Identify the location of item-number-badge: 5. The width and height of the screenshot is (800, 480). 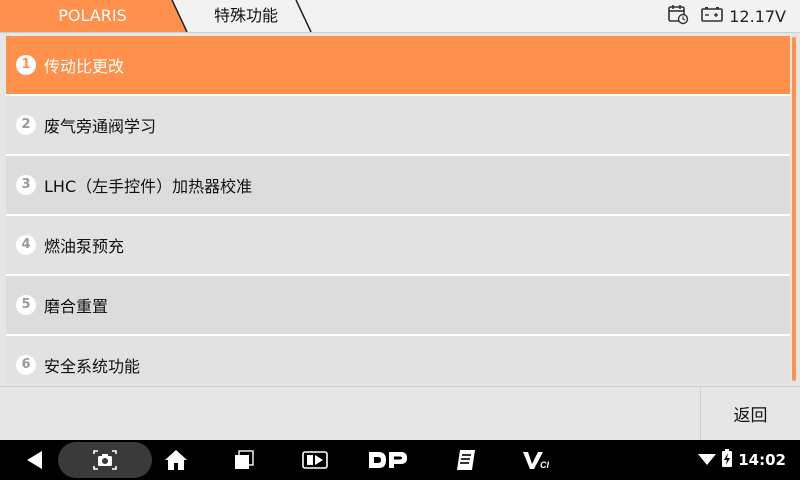
(26, 305).